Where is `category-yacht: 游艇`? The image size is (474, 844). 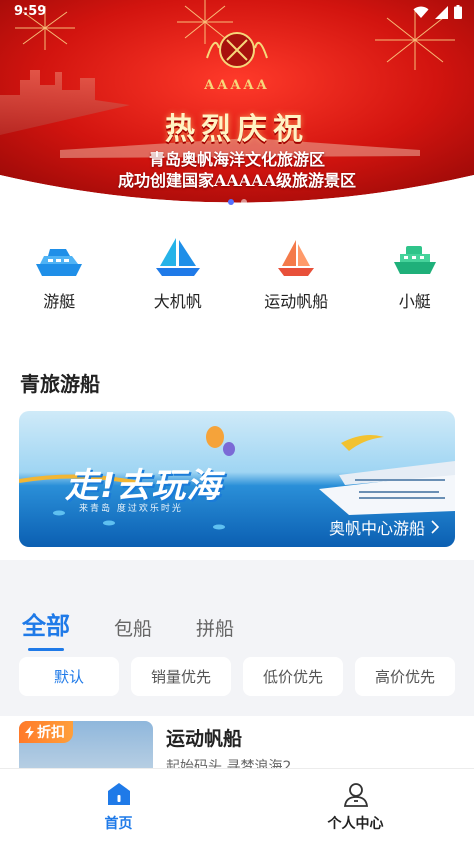
category-yacht: 游艇 is located at coordinates (59, 272).